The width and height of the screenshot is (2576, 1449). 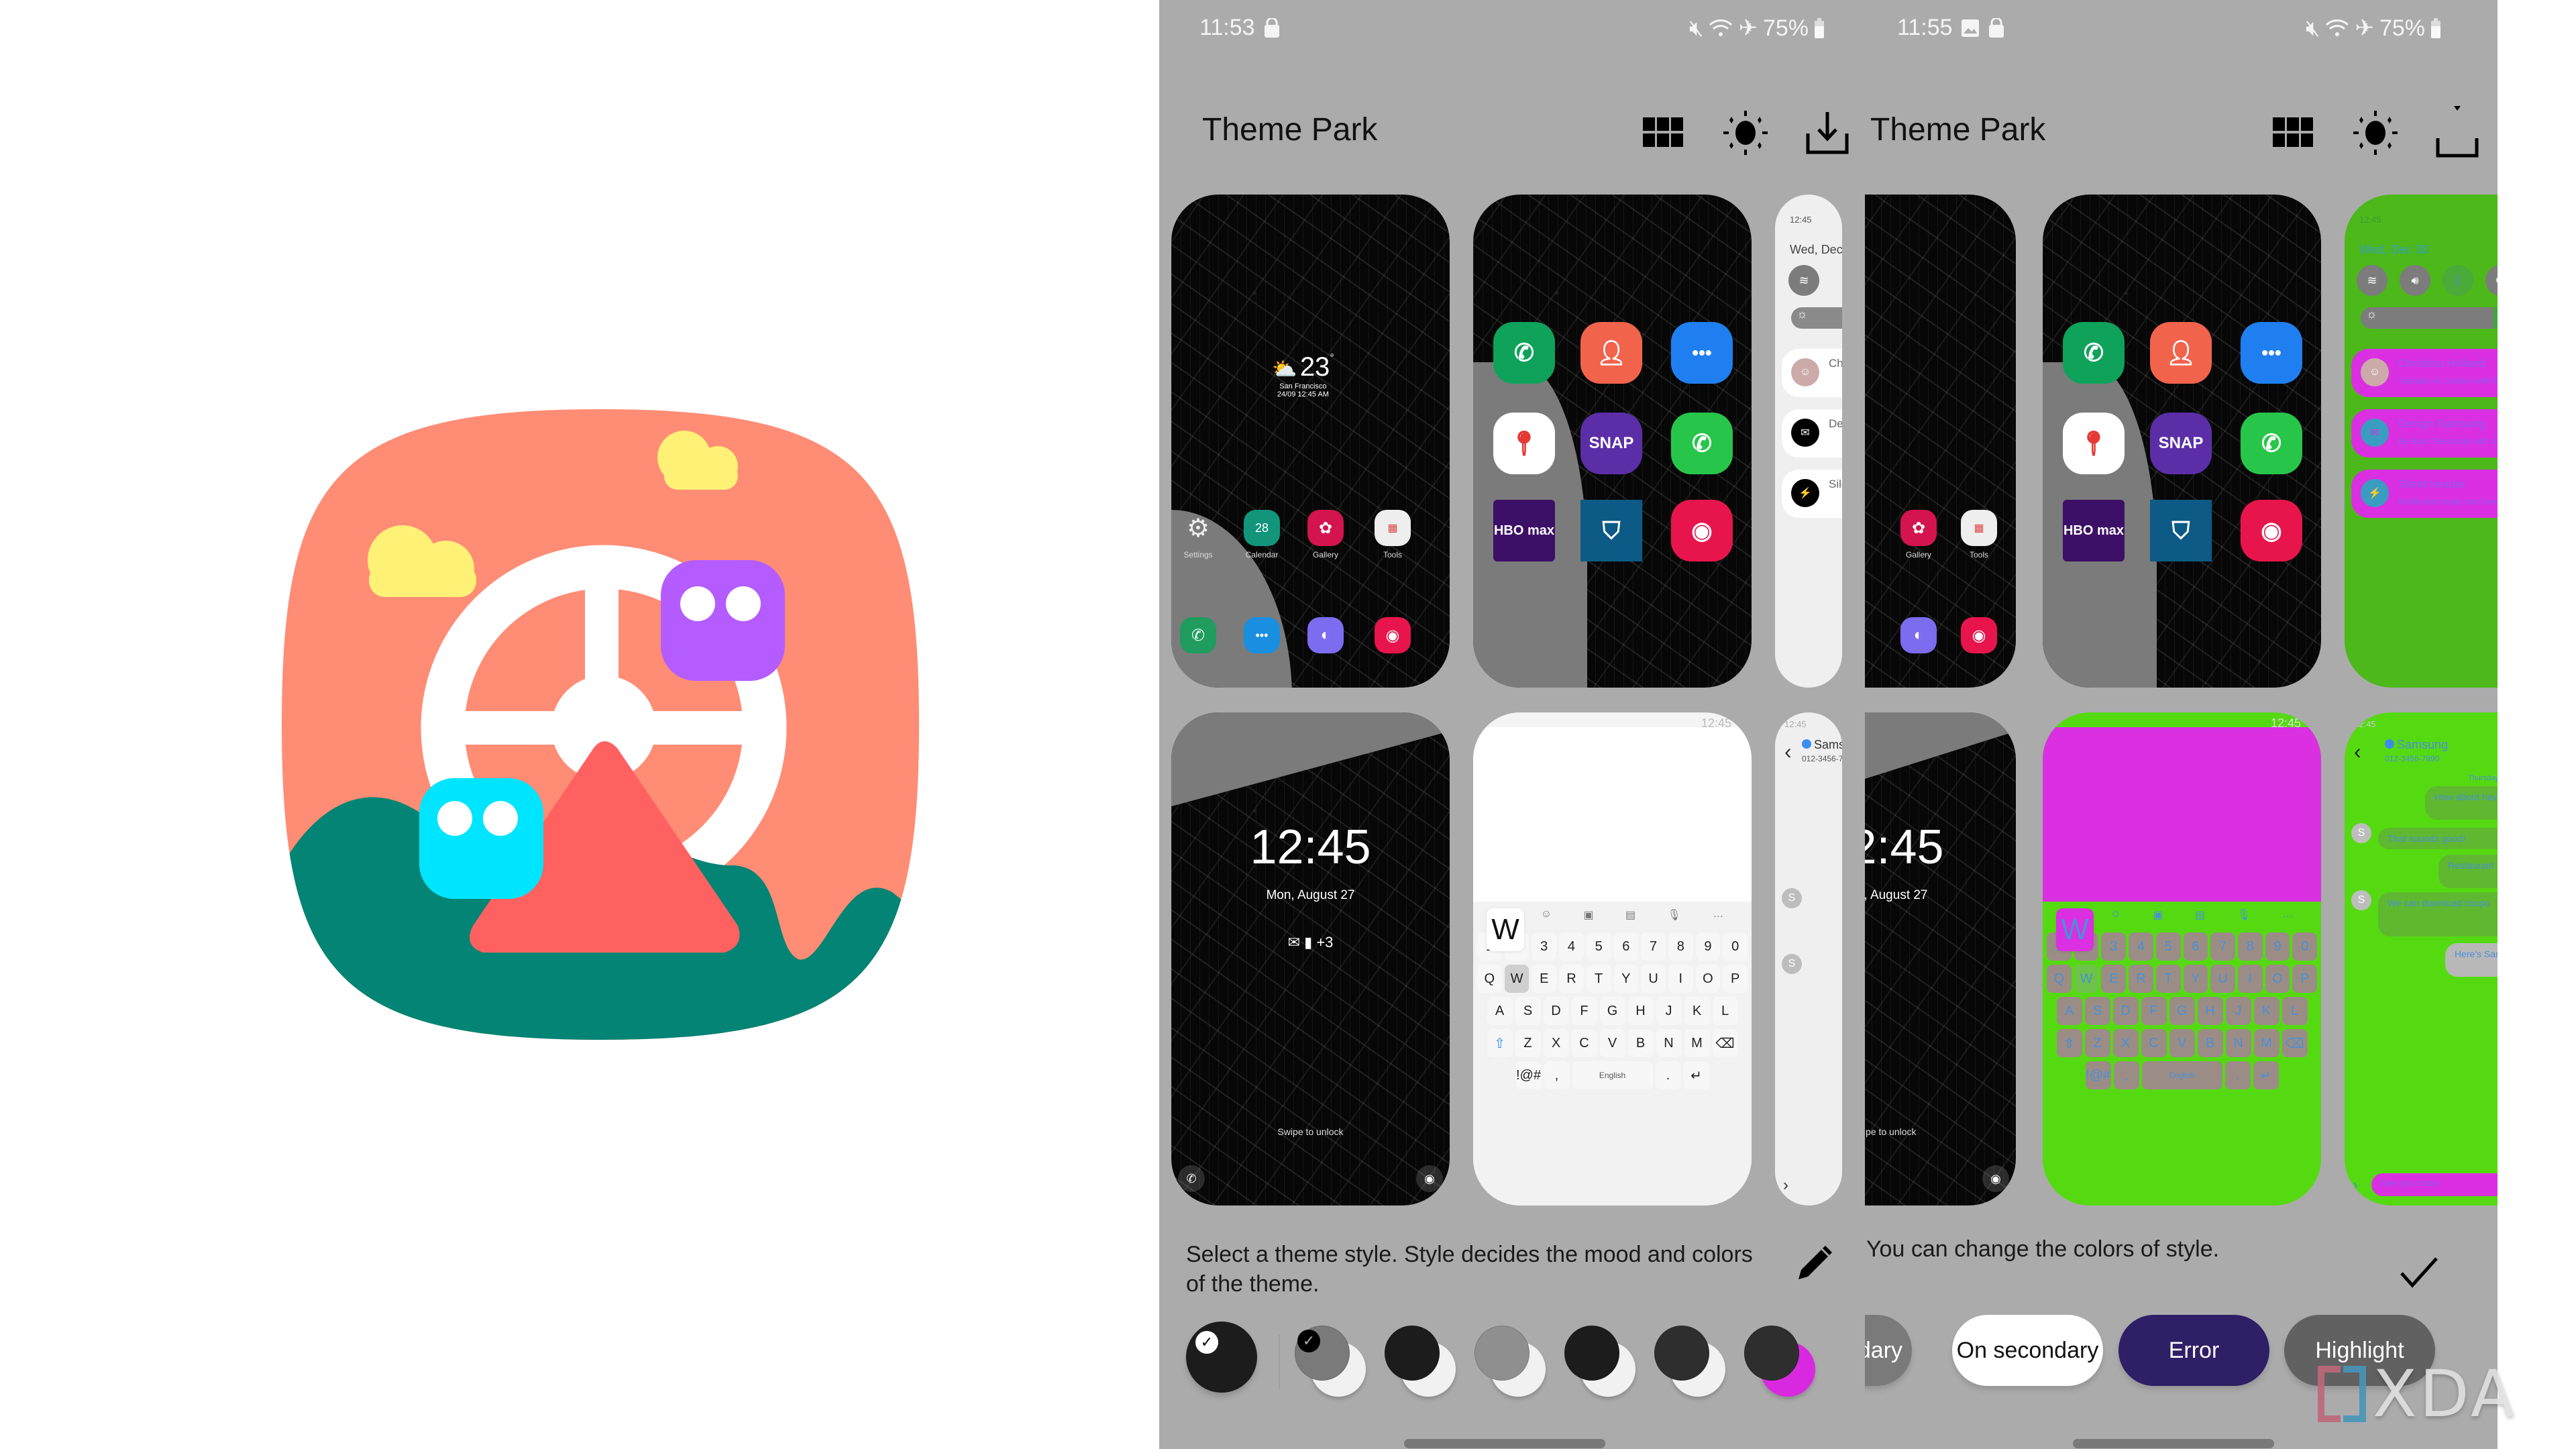 I want to click on bubble-text: We can download coupo, so click(x=2439, y=903).